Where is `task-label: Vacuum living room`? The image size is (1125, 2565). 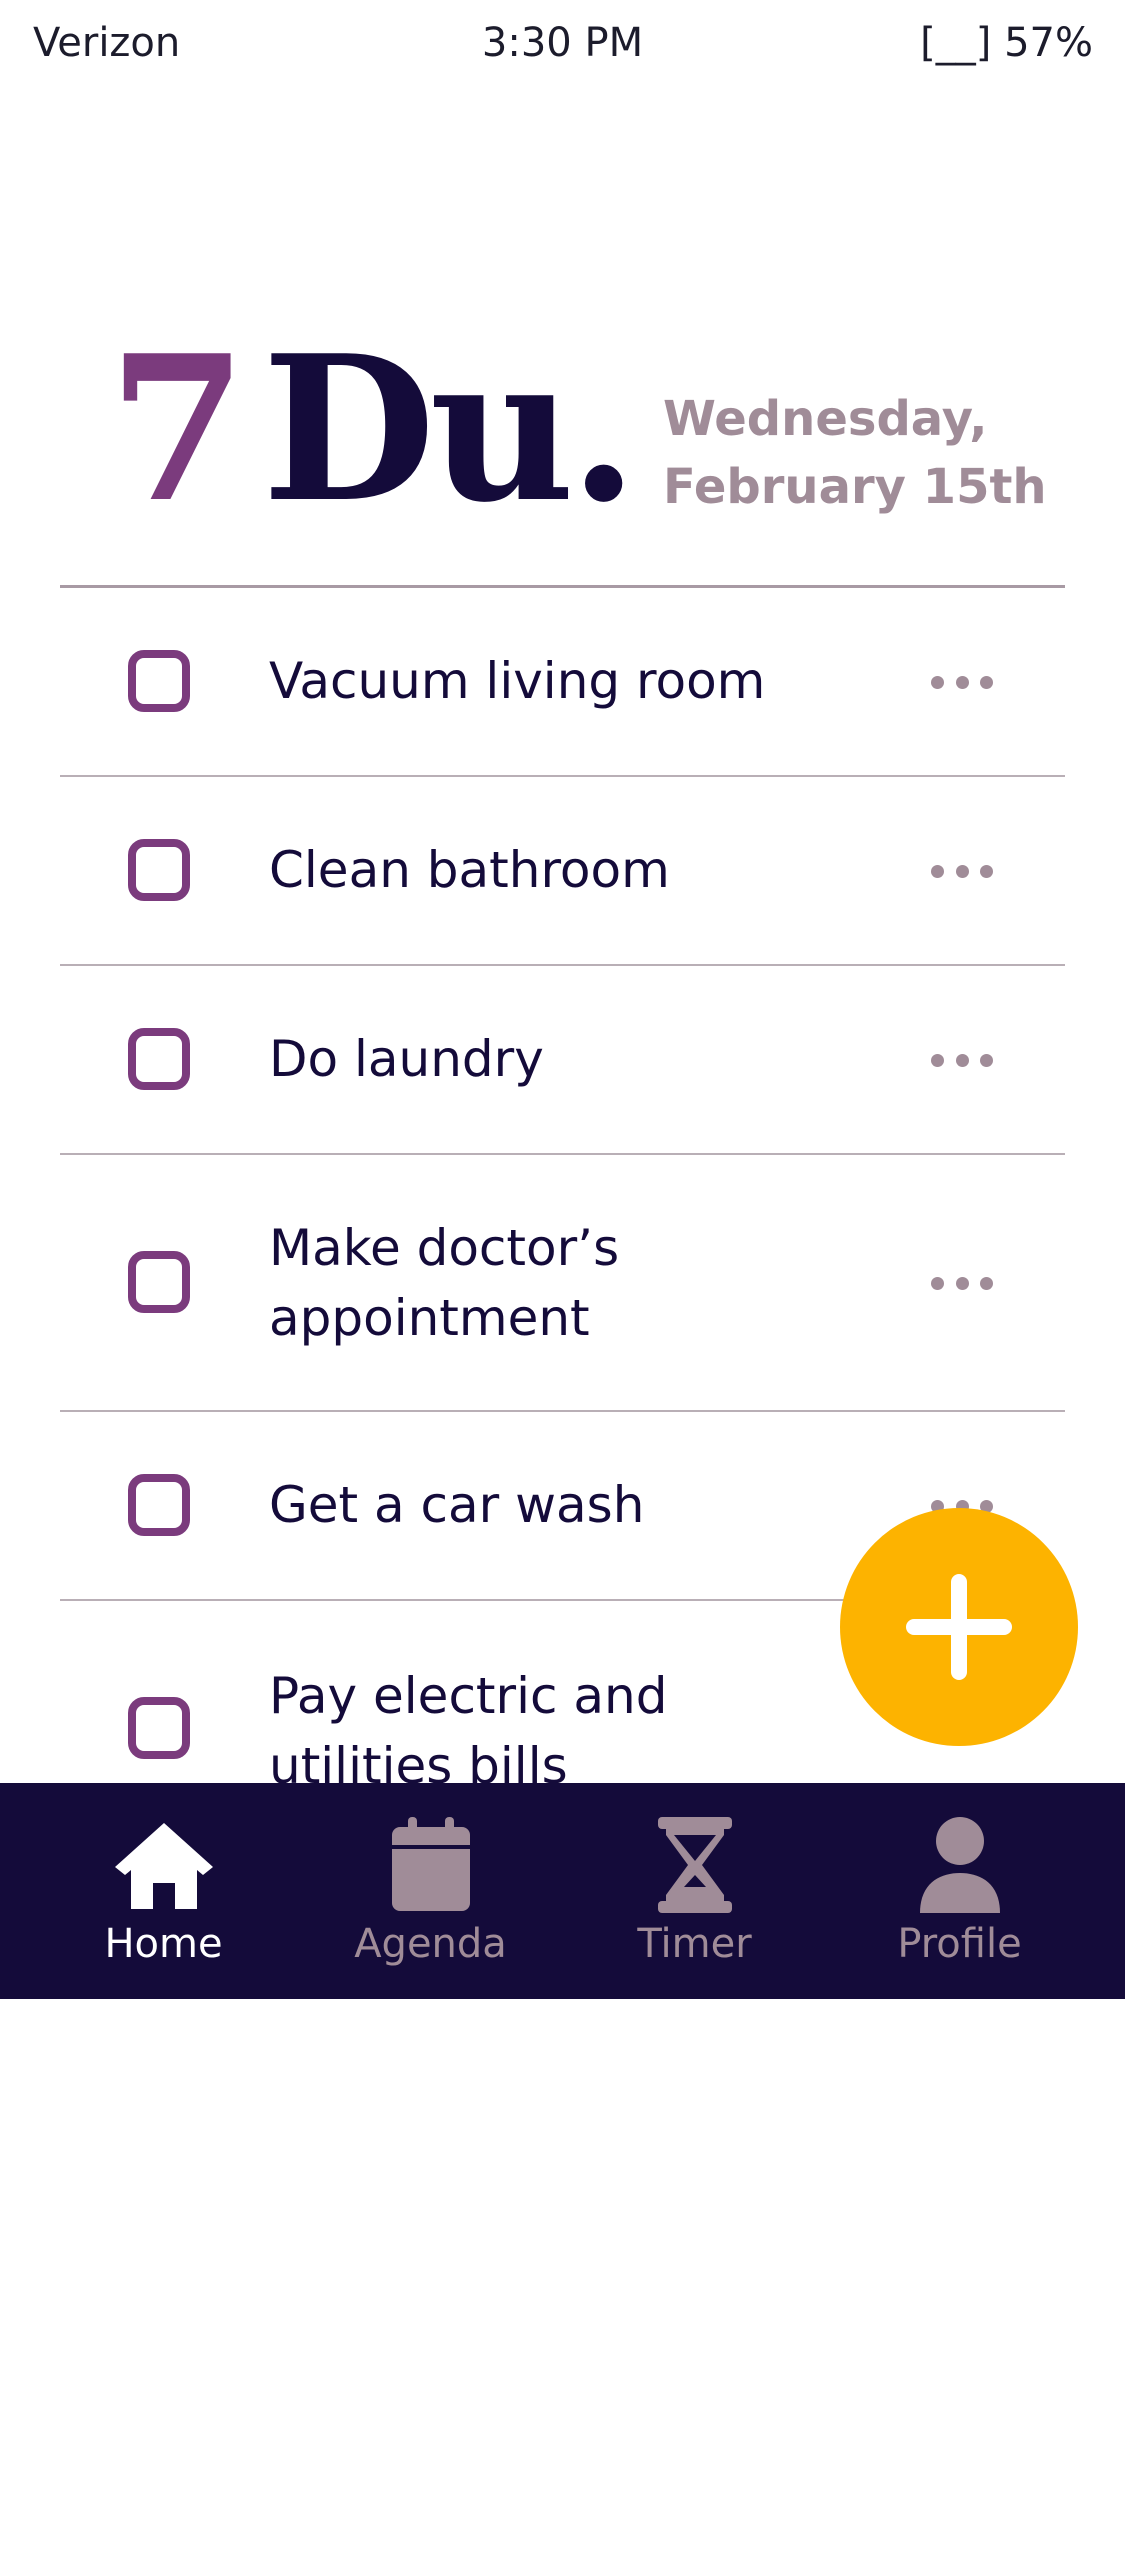 task-label: Vacuum living room is located at coordinates (579, 681).